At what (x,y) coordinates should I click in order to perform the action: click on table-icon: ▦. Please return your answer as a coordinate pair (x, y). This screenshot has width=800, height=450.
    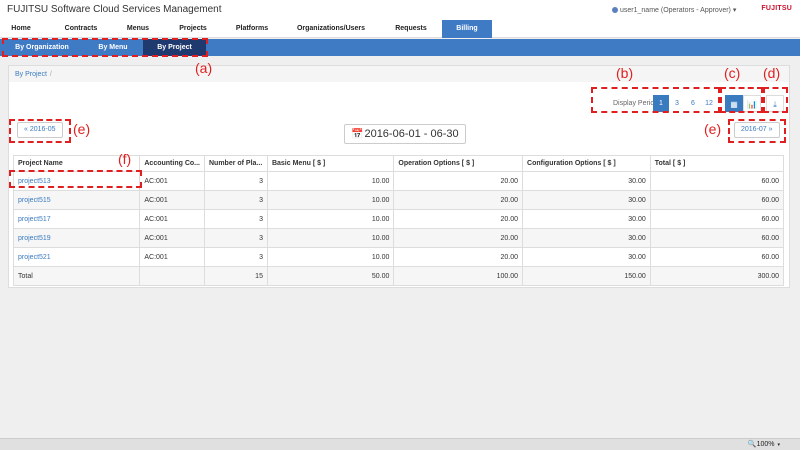
    Looking at the image, I should click on (734, 104).